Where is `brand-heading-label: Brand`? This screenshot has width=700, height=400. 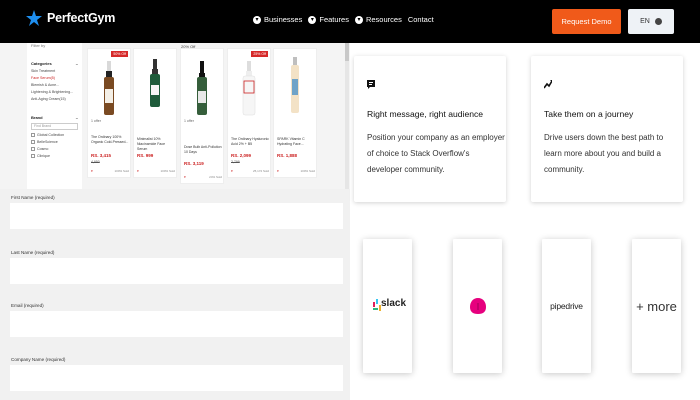
brand-heading-label: Brand is located at coordinates (37, 117).